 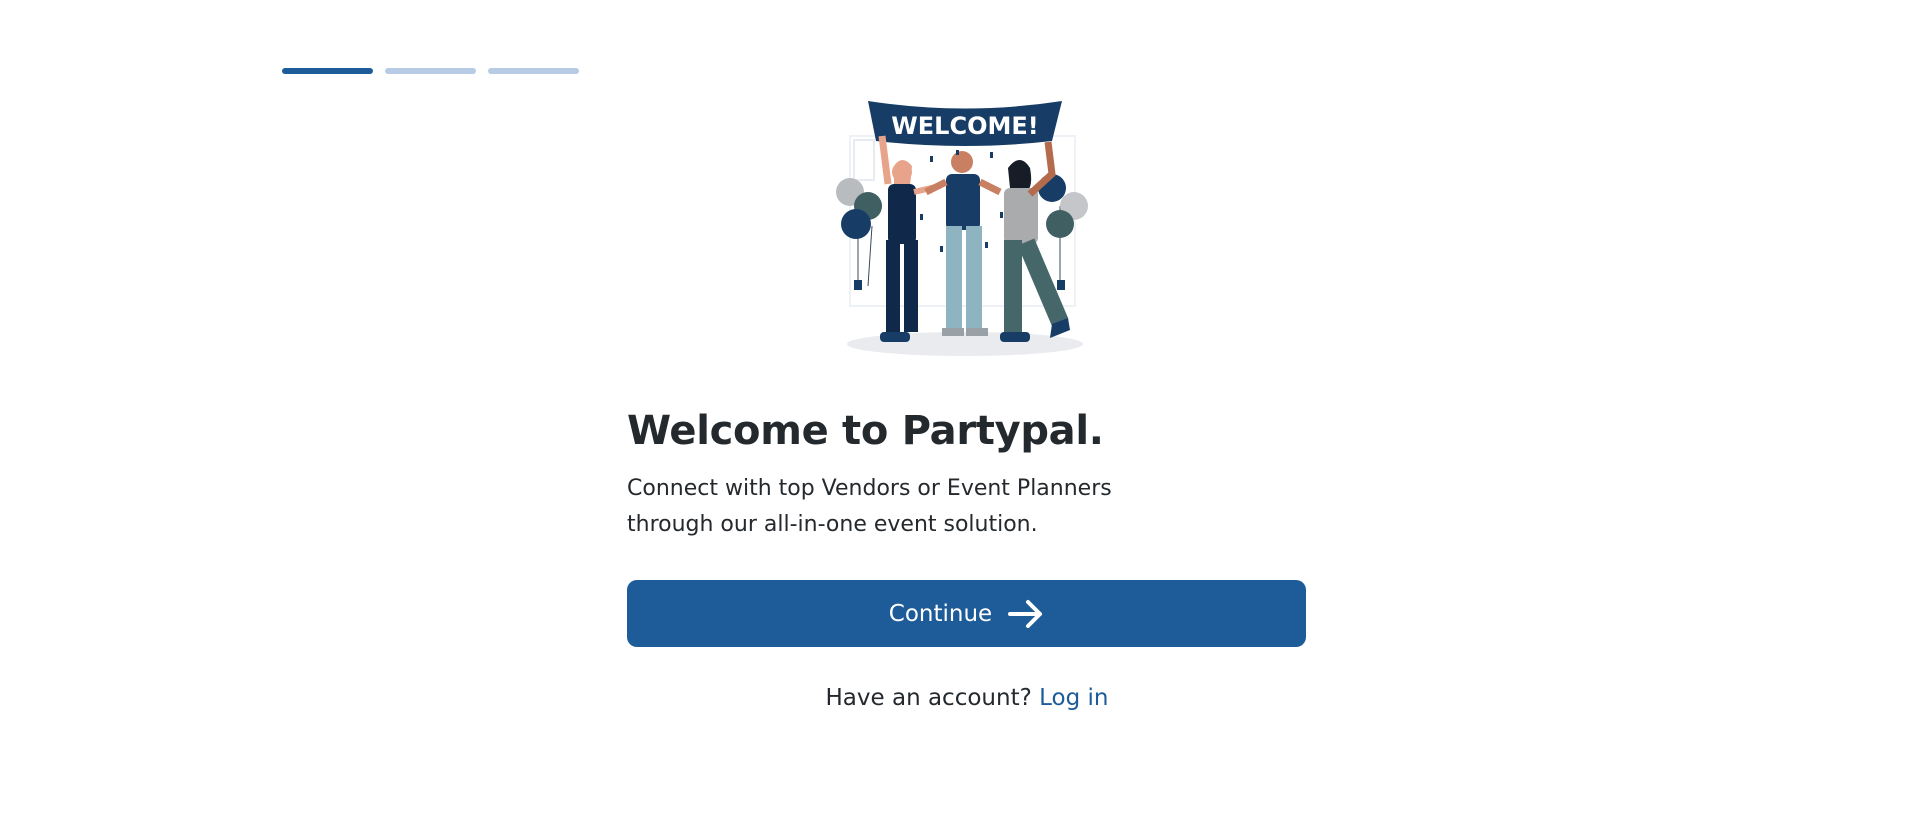 I want to click on arrow-right-icon, so click(x=1026, y=614).